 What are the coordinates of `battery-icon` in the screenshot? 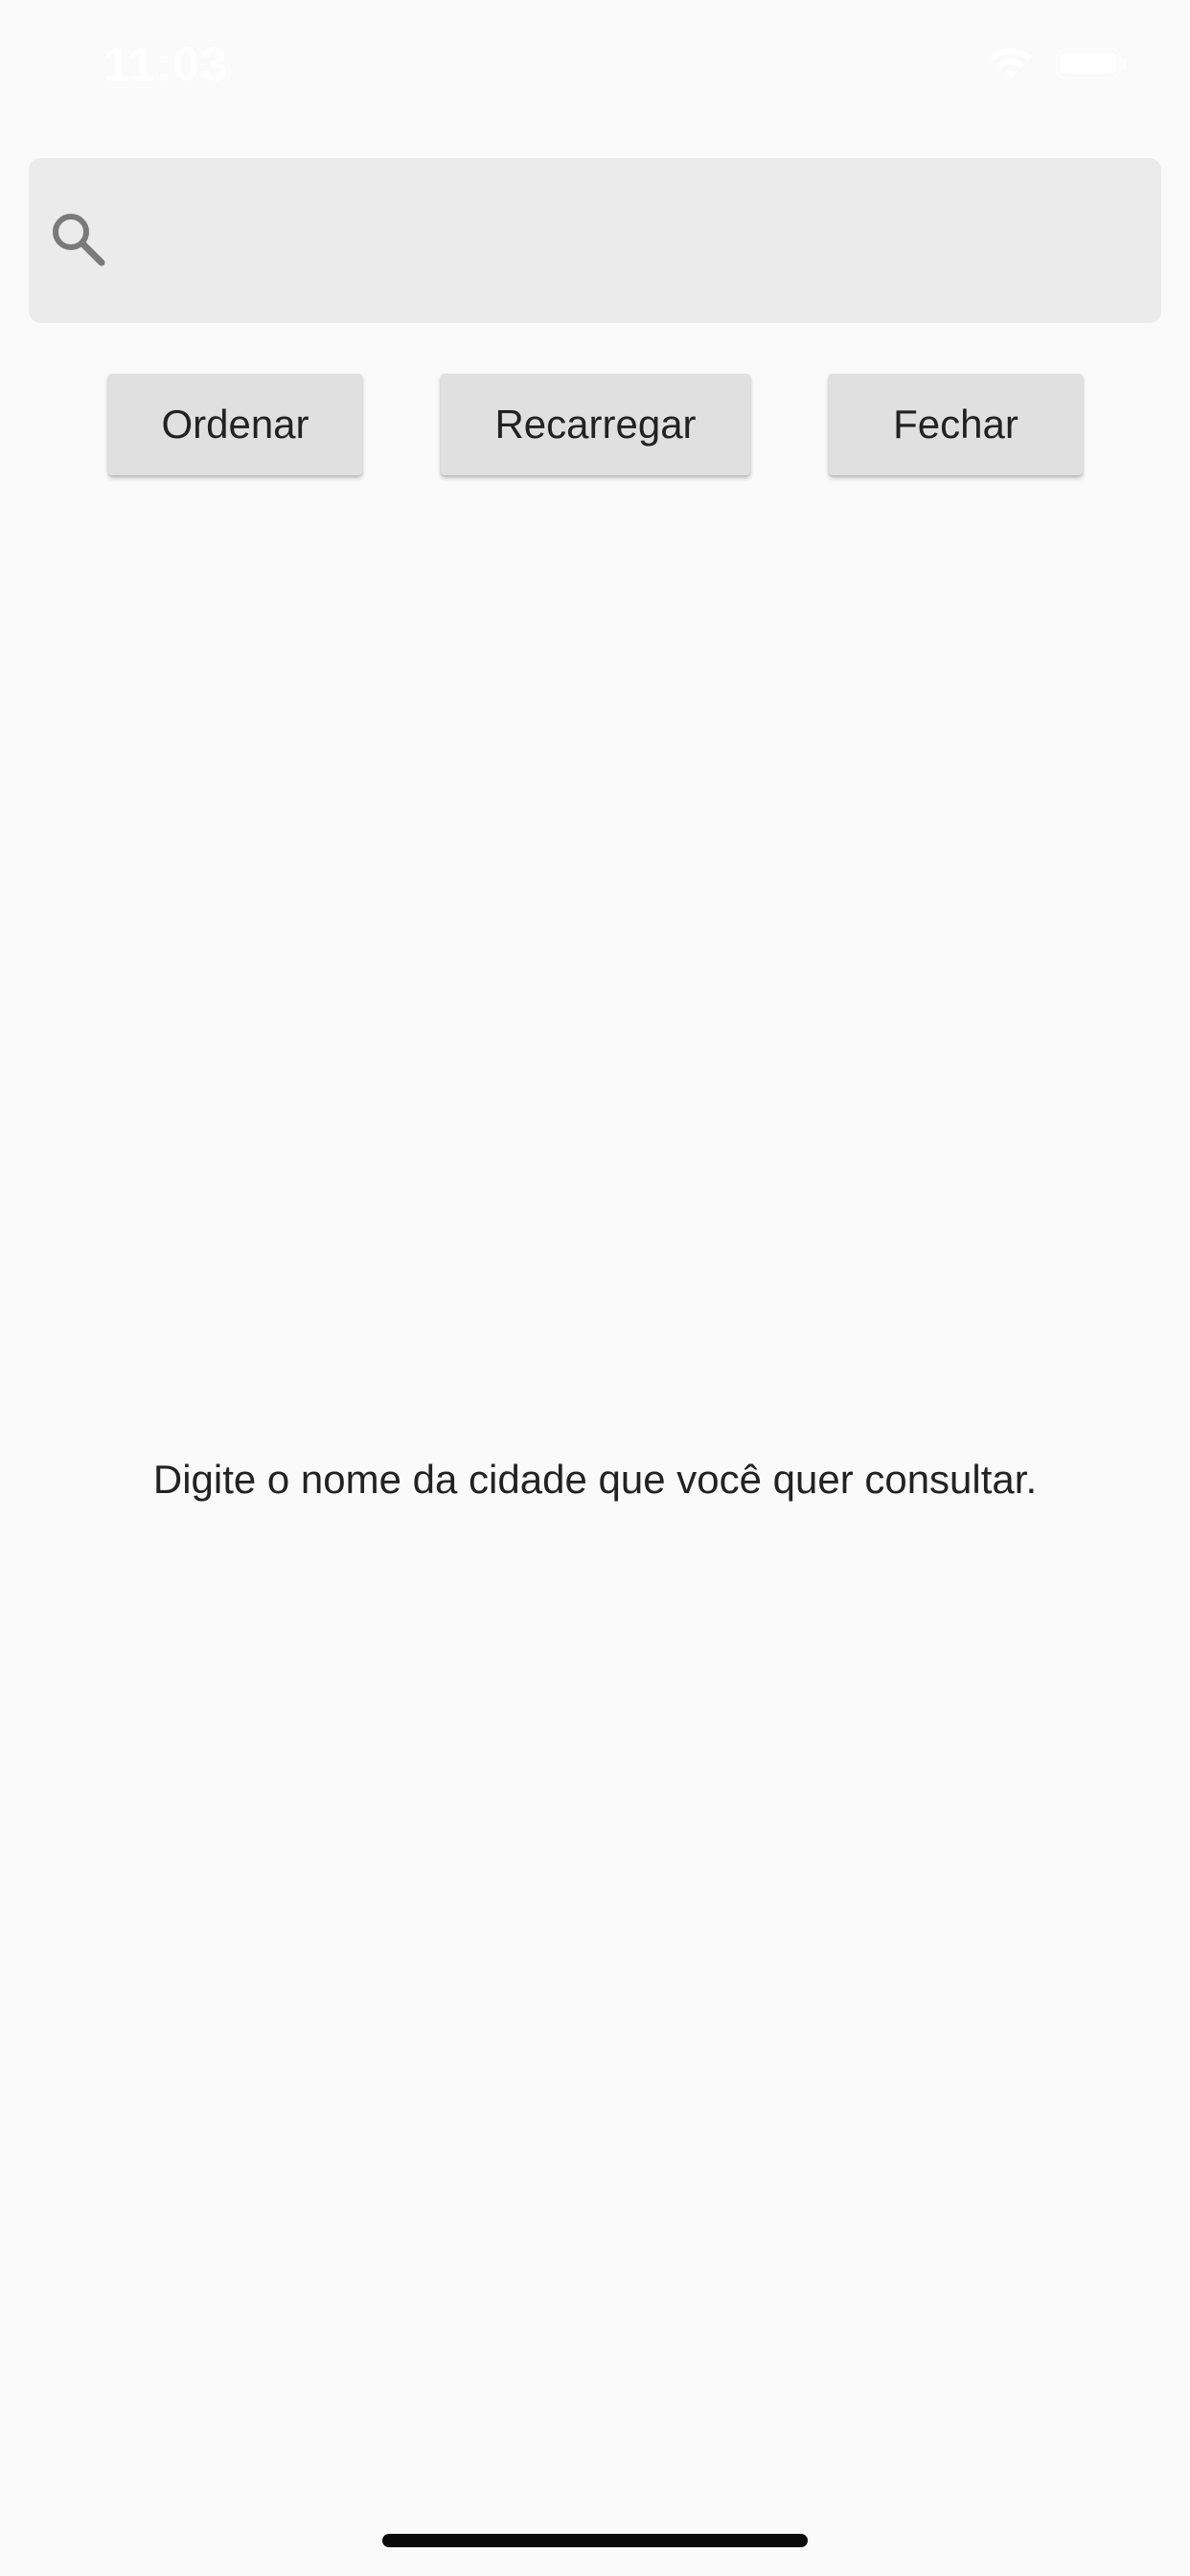 It's located at (1092, 63).